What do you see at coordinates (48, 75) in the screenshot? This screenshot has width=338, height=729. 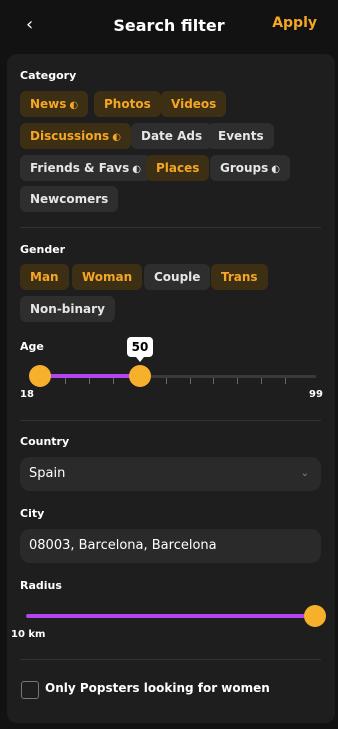 I see `category-label: Category` at bounding box center [48, 75].